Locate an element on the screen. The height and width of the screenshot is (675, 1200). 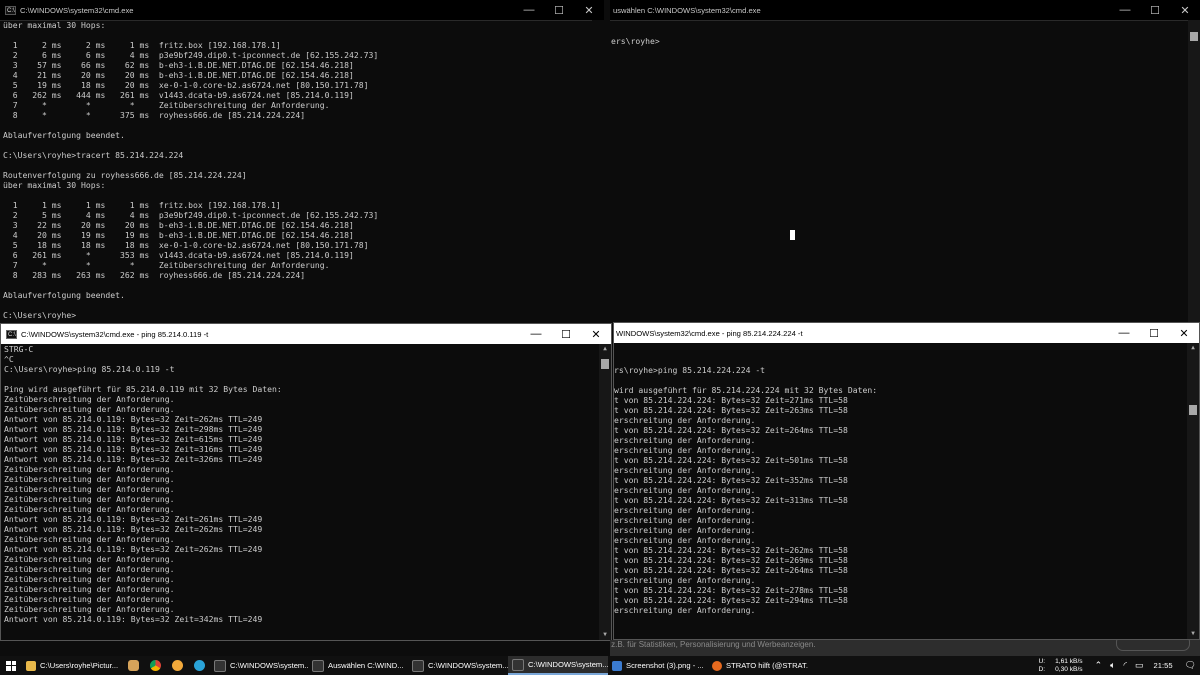
text-cursor is located at coordinates (792, 235).